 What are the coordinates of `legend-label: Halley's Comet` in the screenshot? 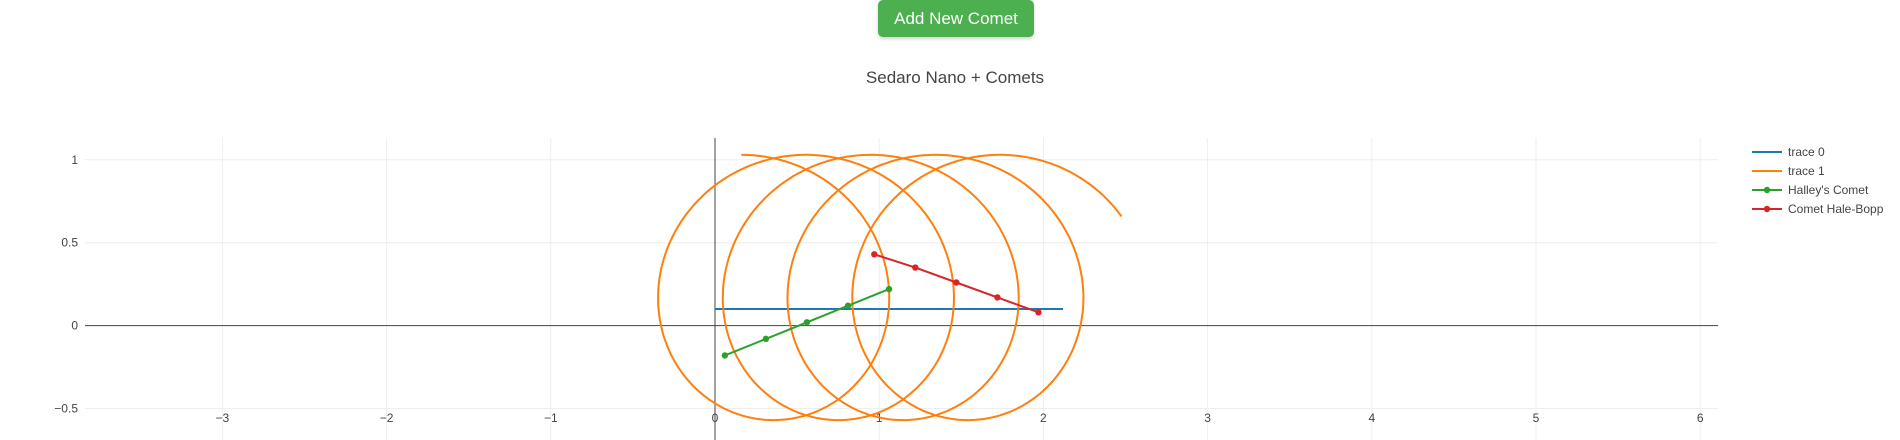 It's located at (1828, 190).